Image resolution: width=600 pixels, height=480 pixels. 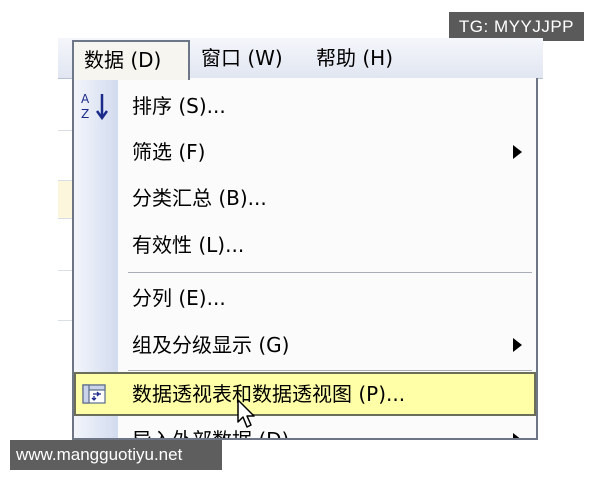 What do you see at coordinates (116, 455) in the screenshot?
I see `watermark-website: www.mangguotiyu.net` at bounding box center [116, 455].